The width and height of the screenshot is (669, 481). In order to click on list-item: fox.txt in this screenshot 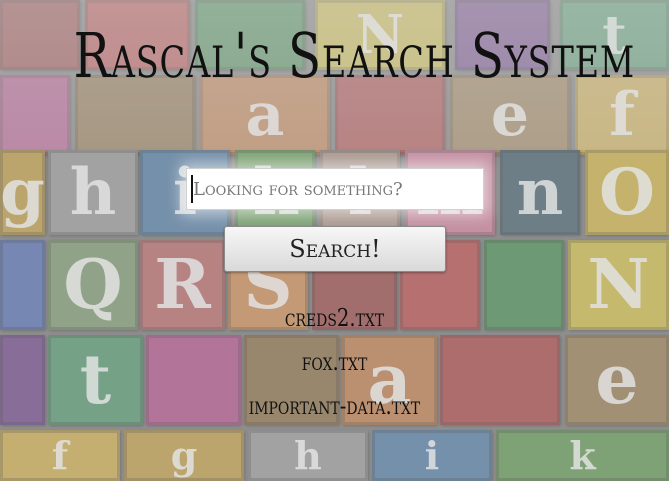, I will do `click(334, 362)`.